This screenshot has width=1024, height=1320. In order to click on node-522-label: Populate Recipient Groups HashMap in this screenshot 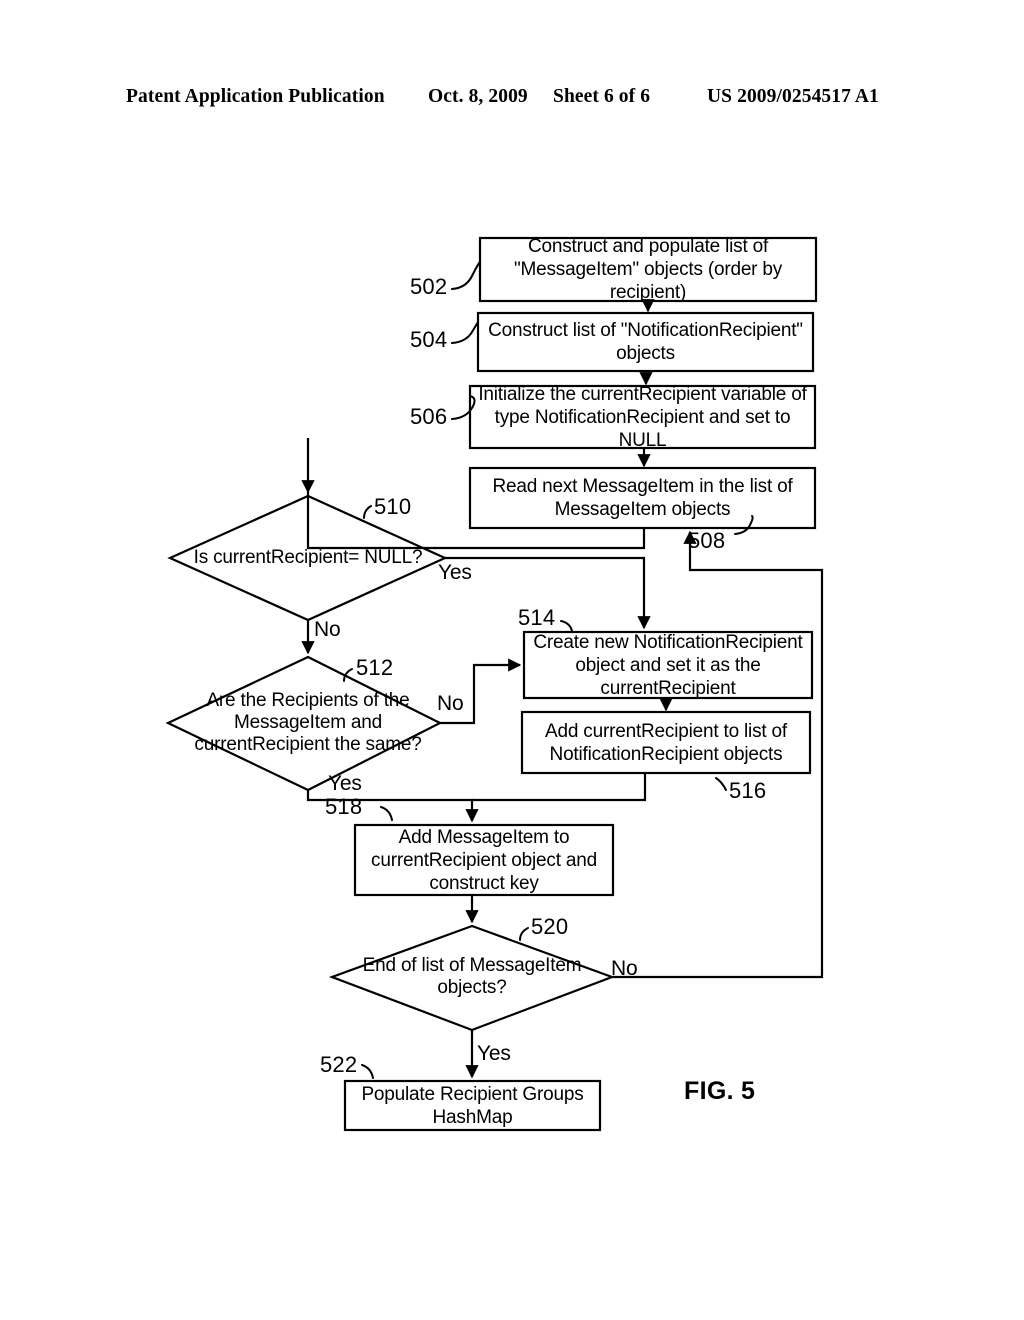, I will do `click(472, 1105)`.